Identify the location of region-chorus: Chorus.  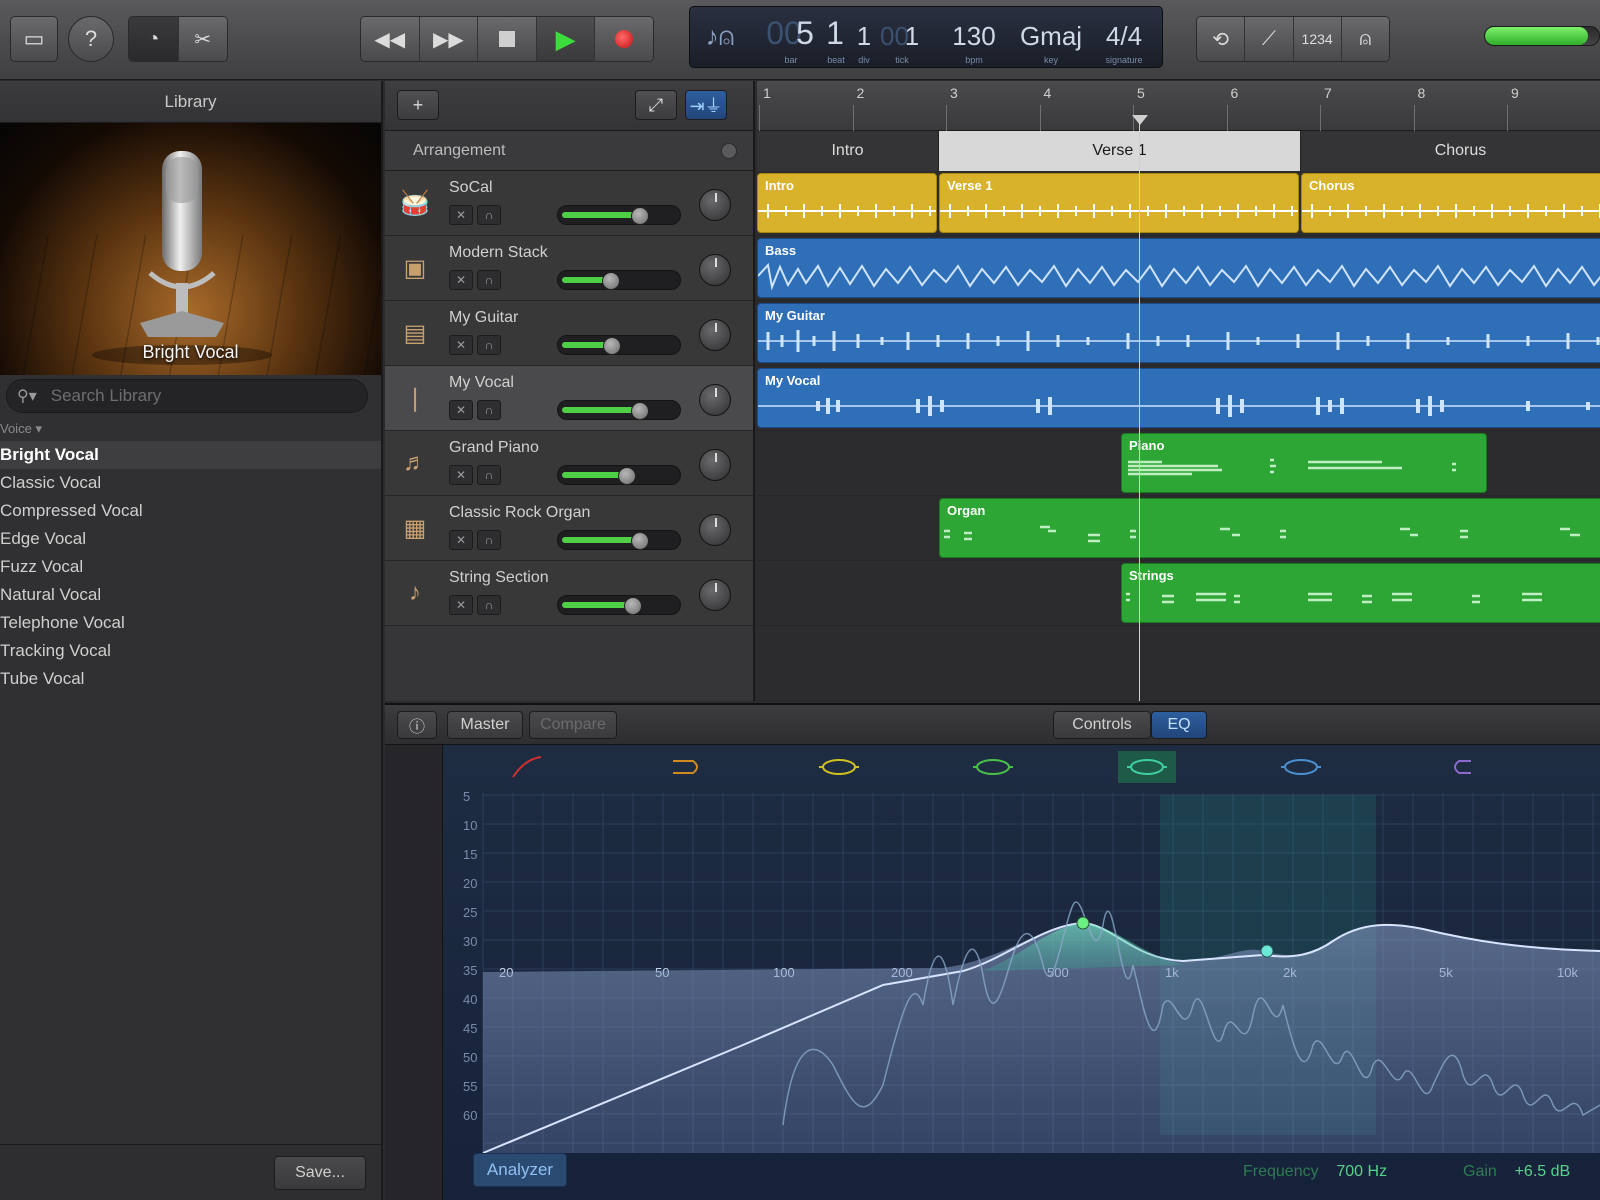
(1450, 203).